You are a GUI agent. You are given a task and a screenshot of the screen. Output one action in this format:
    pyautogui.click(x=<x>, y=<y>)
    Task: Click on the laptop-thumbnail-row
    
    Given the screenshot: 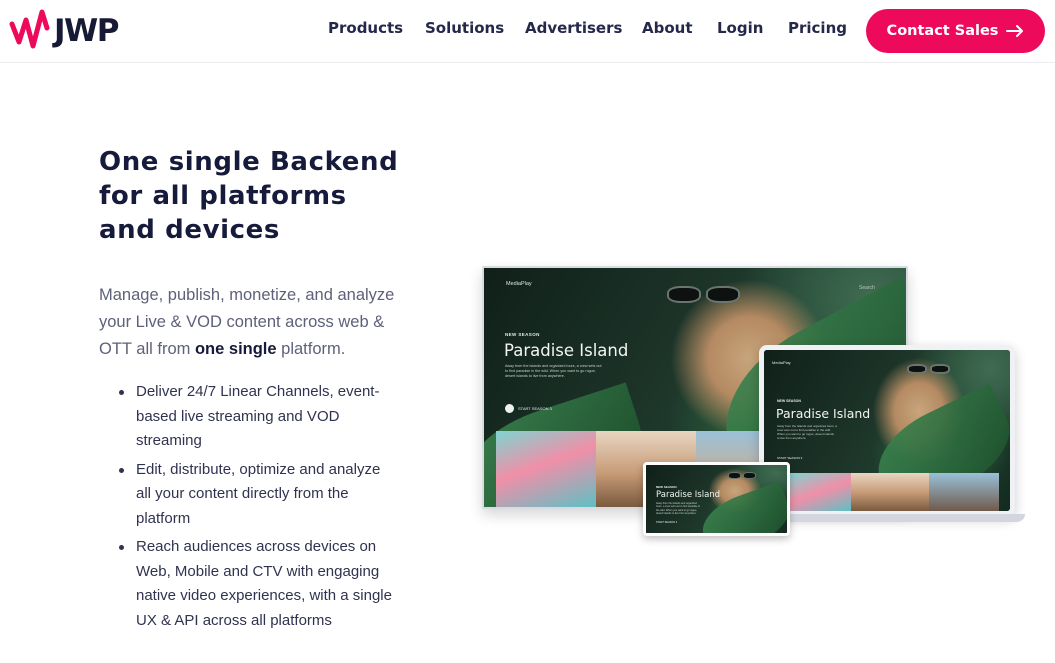 What is the action you would take?
    pyautogui.click(x=894, y=492)
    